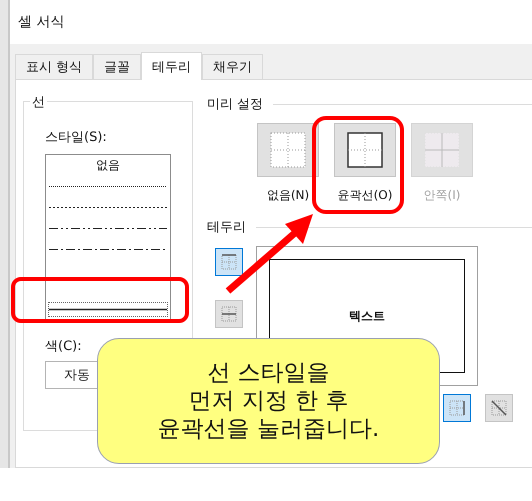 Image resolution: width=532 pixels, height=501 pixels. I want to click on inside-border-icon, so click(442, 150).